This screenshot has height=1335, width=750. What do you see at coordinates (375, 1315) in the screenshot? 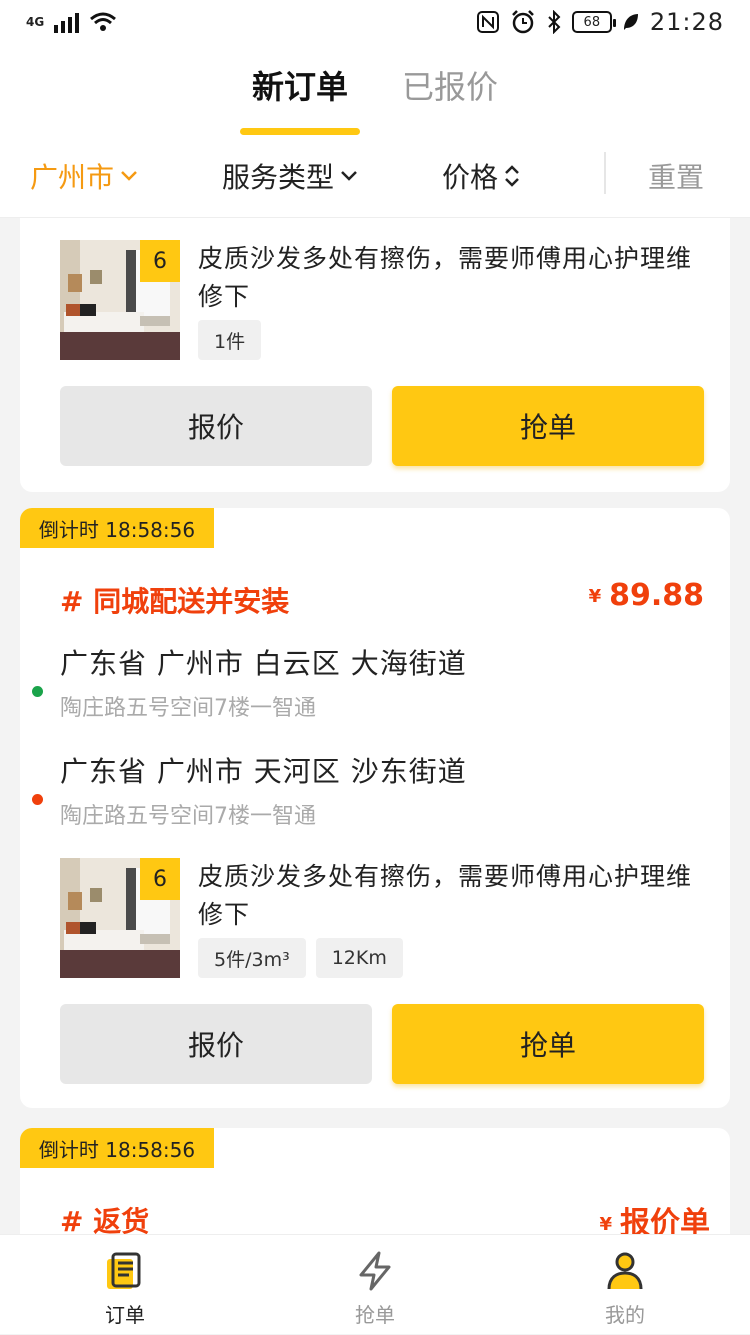
I see `nav-grab-label: 抢单` at bounding box center [375, 1315].